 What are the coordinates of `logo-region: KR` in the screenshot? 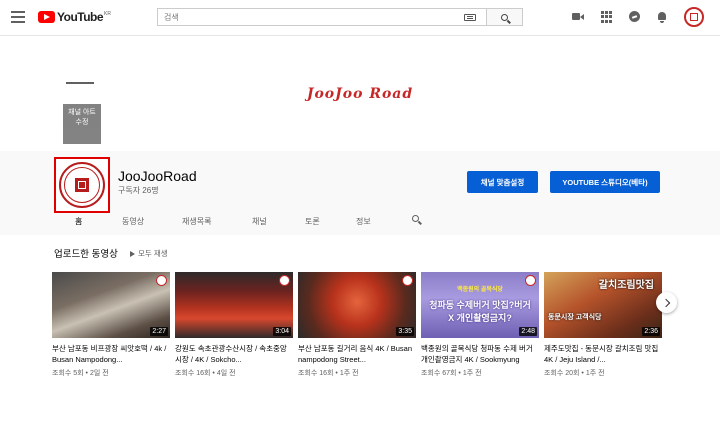 It's located at (107, 14).